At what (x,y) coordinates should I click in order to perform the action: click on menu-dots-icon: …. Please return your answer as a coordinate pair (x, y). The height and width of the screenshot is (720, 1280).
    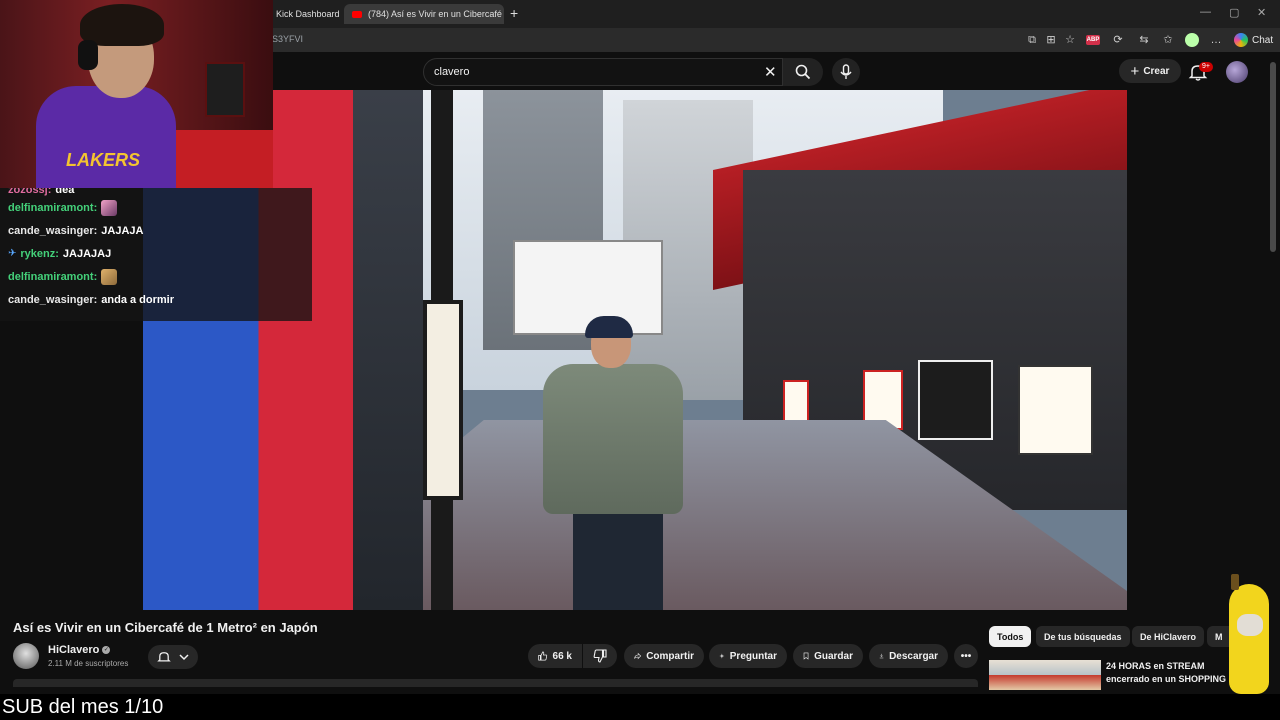
    Looking at the image, I should click on (1216, 40).